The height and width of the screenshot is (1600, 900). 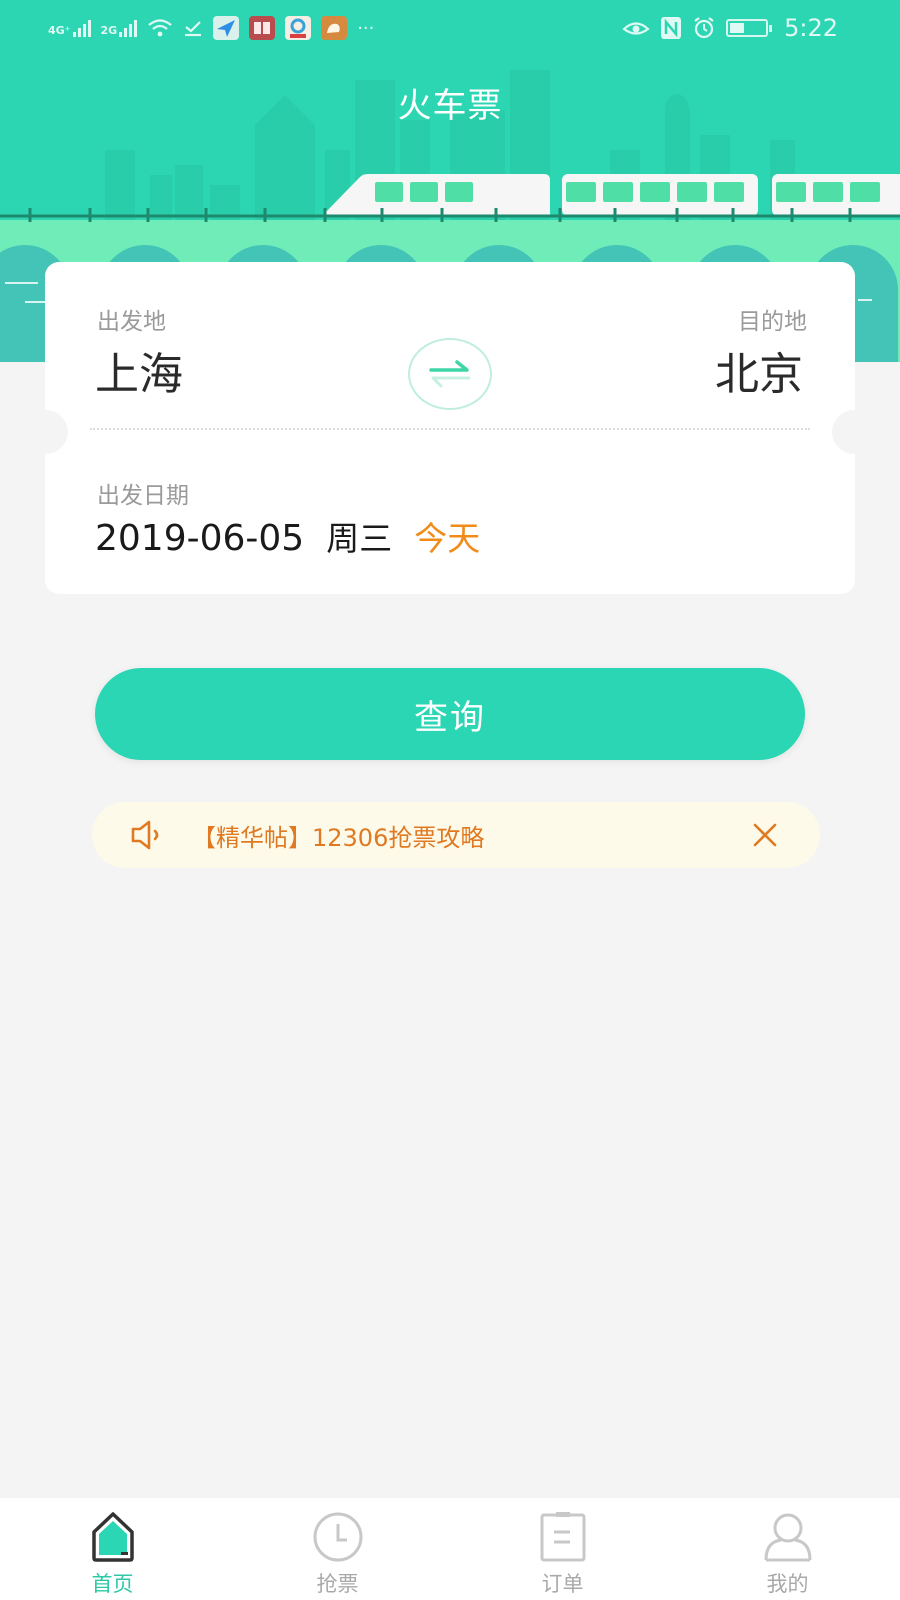 I want to click on departure-weekday: 周三, so click(x=359, y=538).